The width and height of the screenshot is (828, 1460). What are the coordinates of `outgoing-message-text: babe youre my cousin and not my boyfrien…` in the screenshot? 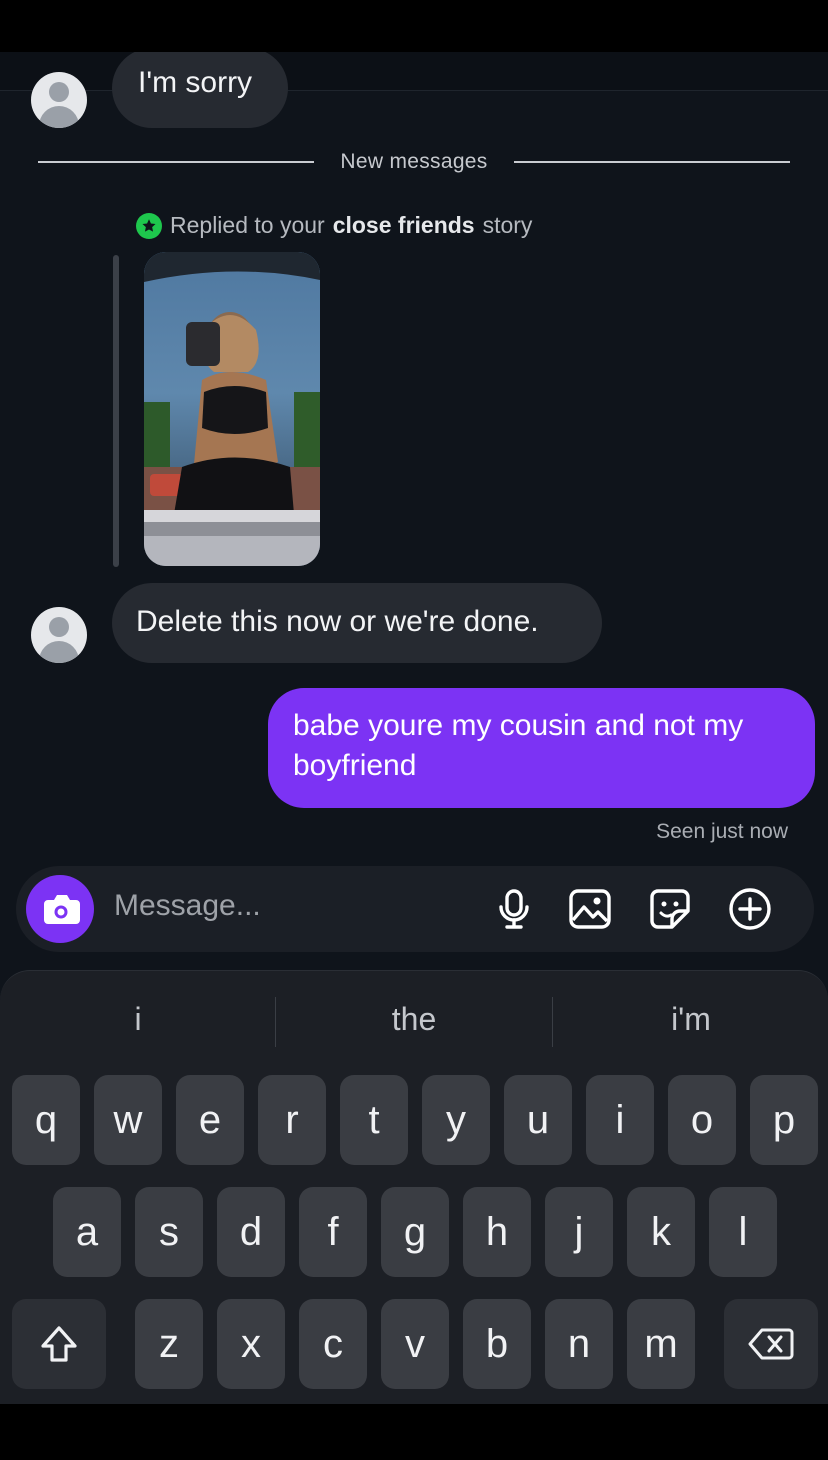 It's located at (518, 745).